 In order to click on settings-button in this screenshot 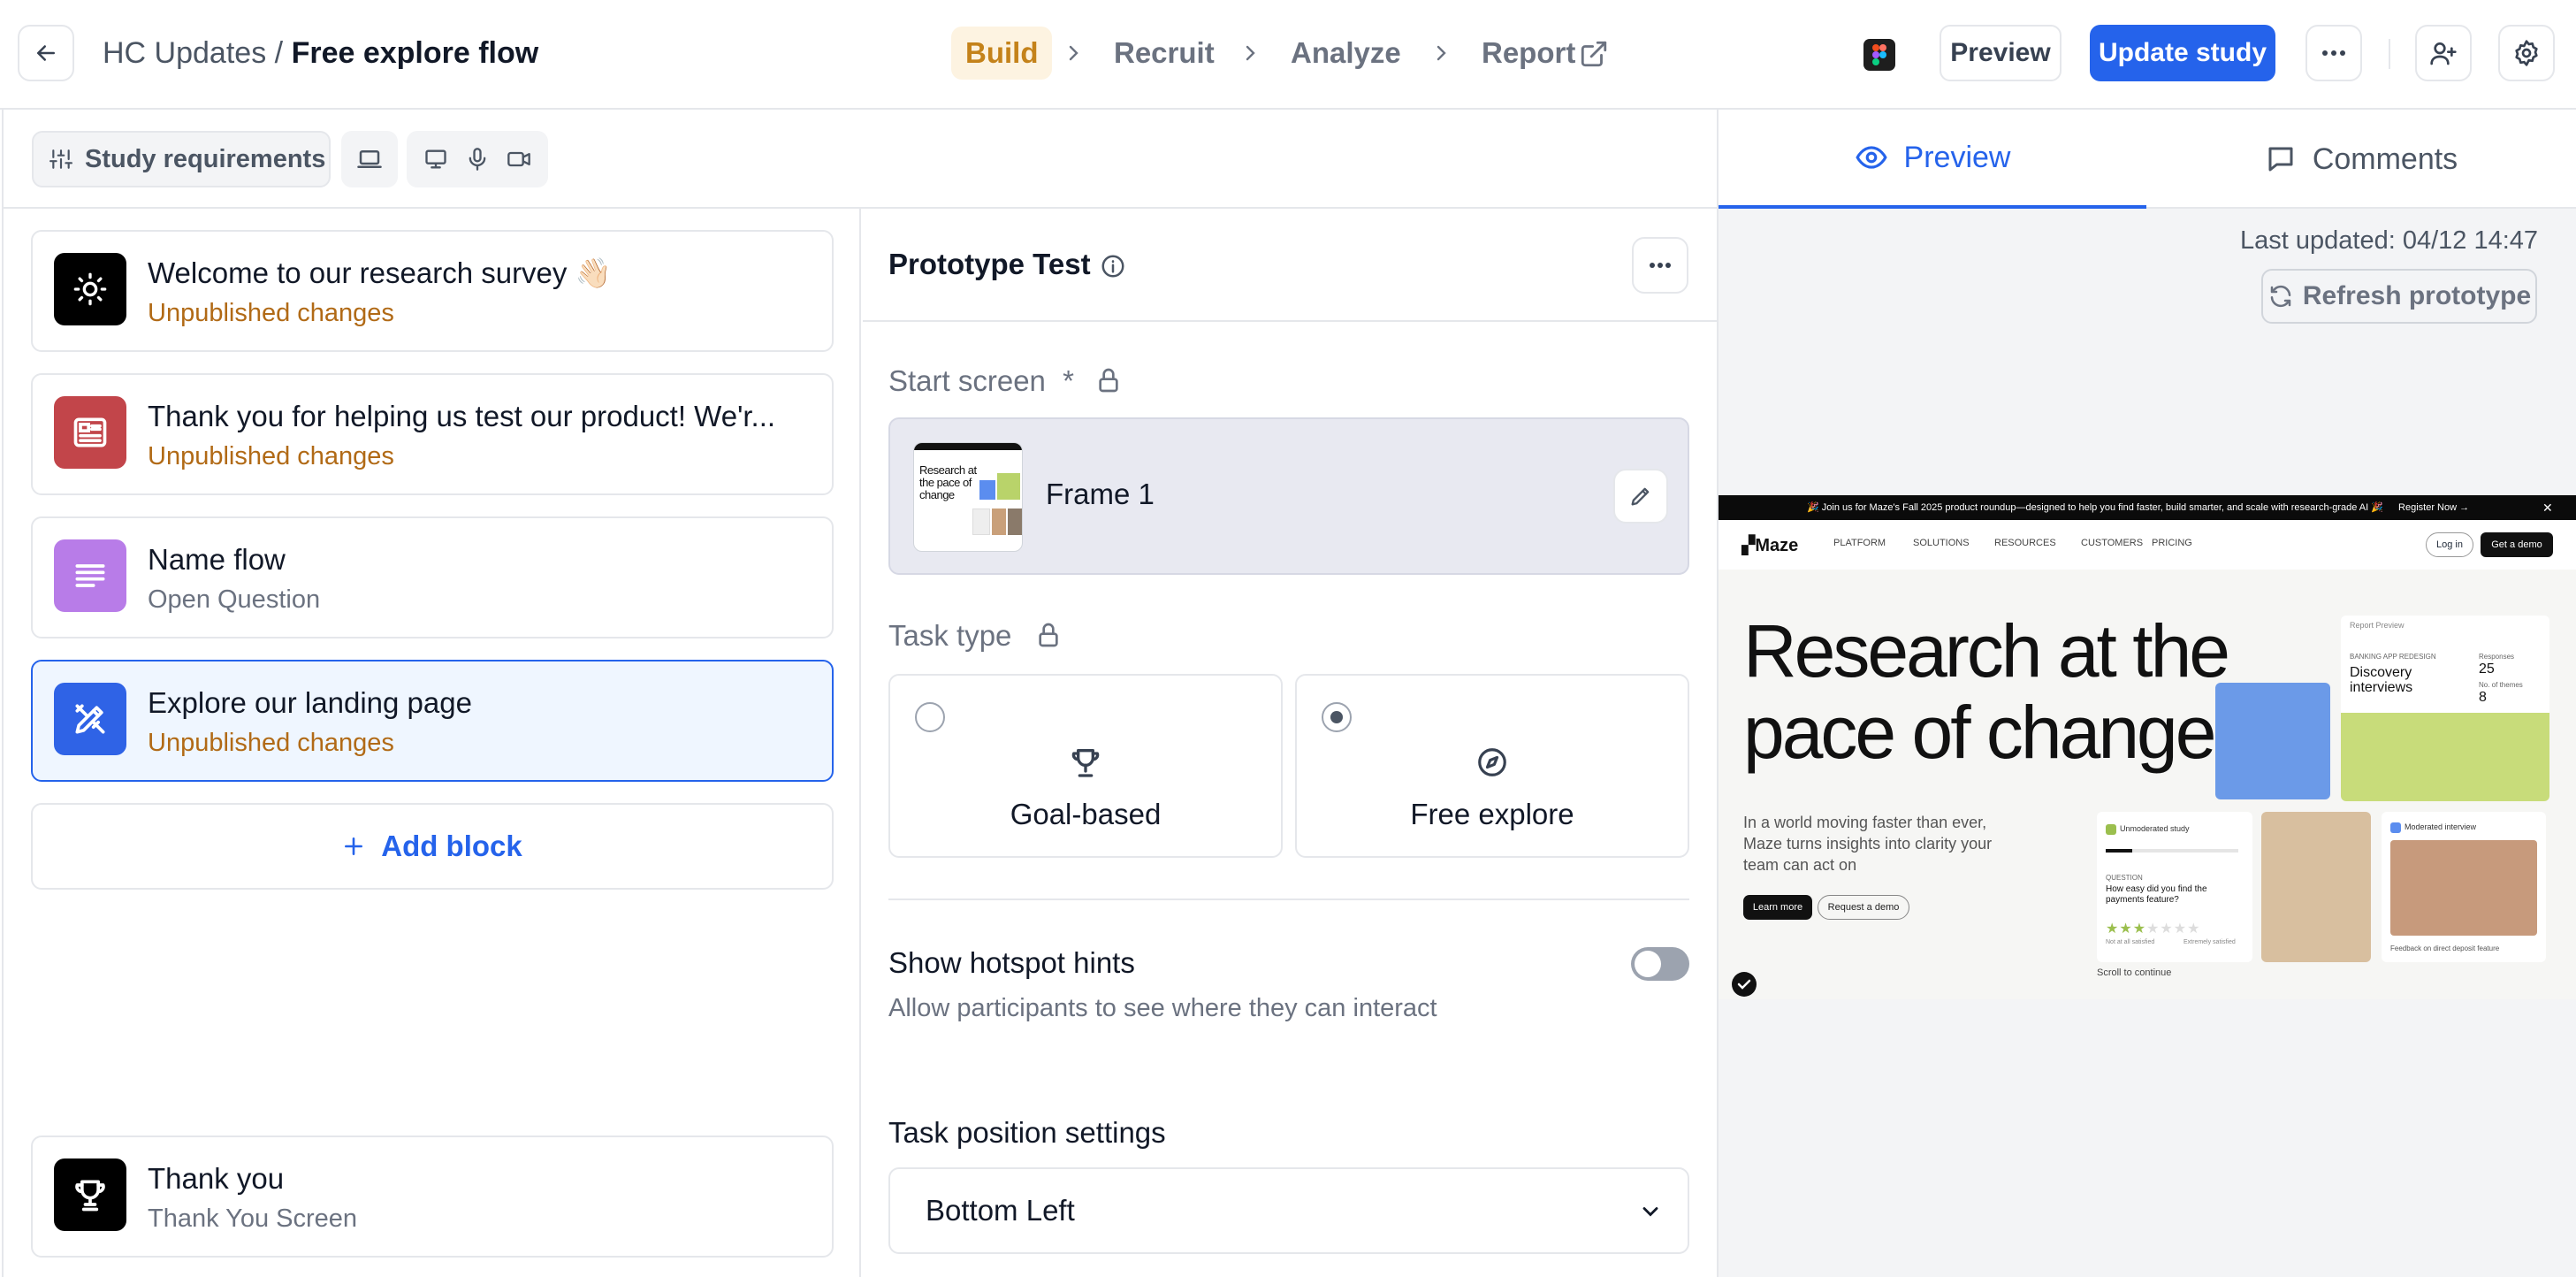, I will do `click(2526, 53)`.